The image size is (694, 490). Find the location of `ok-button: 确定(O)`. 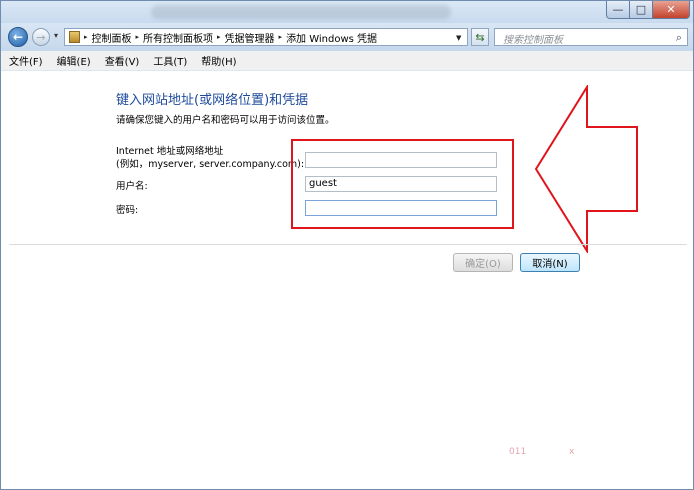

ok-button: 确定(O) is located at coordinates (483, 262).